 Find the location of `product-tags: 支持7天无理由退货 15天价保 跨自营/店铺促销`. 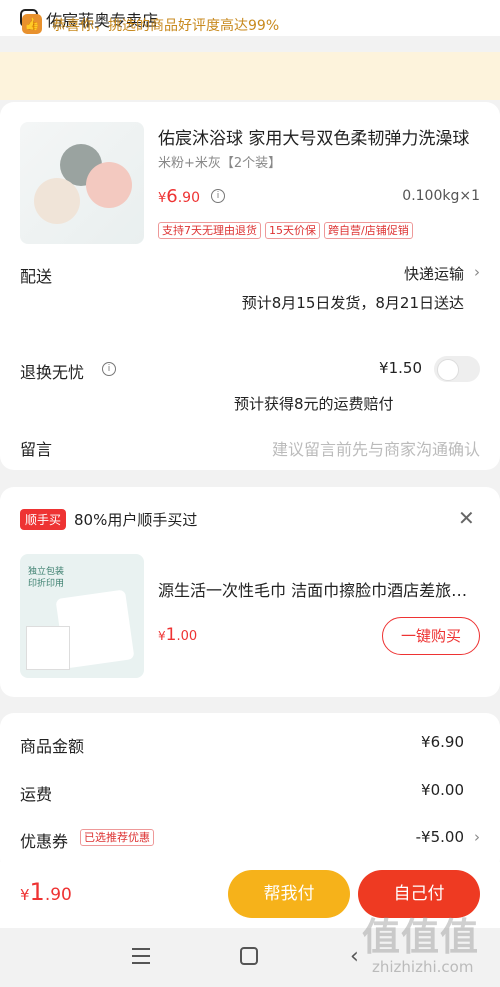

product-tags: 支持7天无理由退货 15天价保 跨自营/店铺促销 is located at coordinates (285, 230).